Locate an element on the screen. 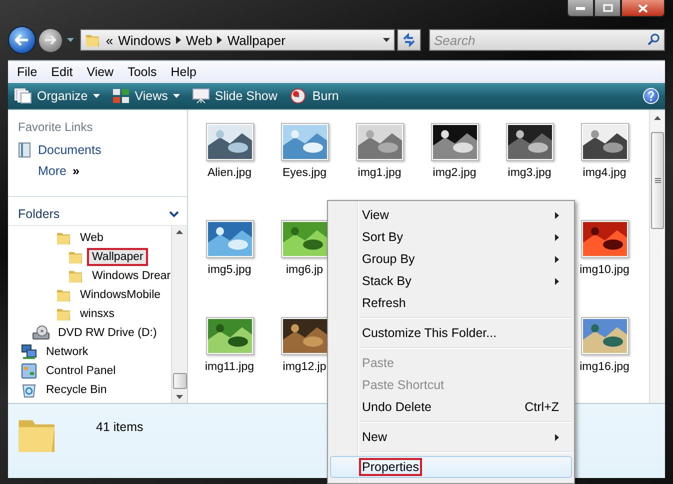  tree-item: winsxs is located at coordinates (97, 313).